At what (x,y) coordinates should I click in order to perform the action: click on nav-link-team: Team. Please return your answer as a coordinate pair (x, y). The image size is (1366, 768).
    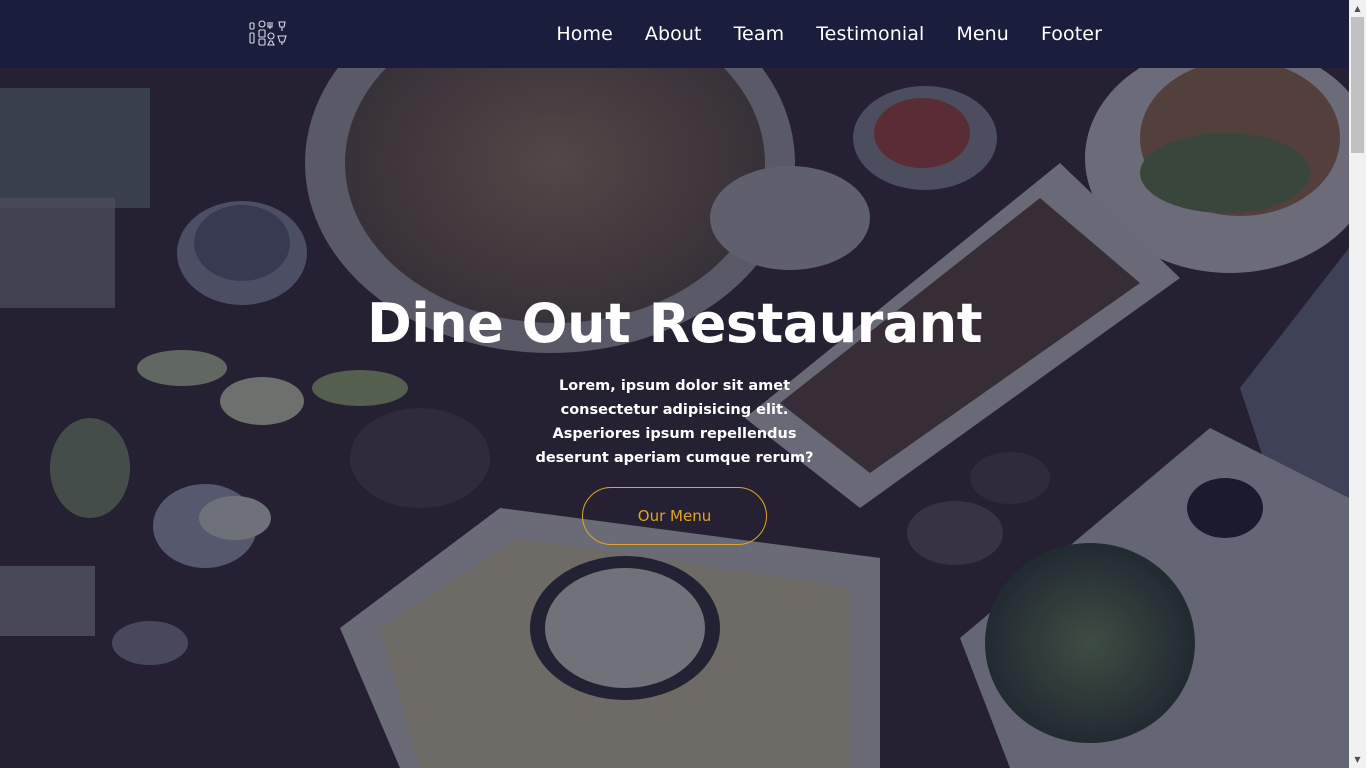
    Looking at the image, I should click on (759, 34).